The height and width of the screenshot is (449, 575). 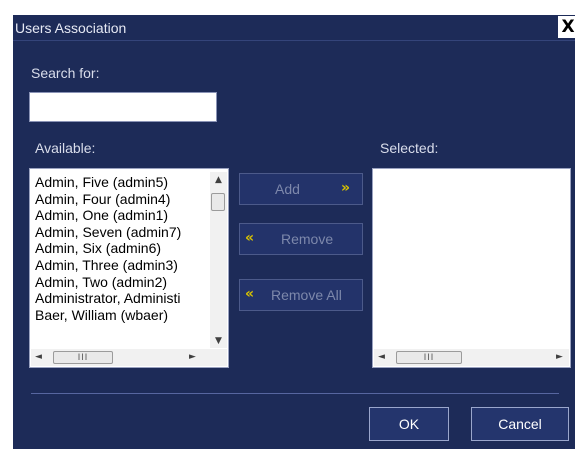 What do you see at coordinates (218, 341) in the screenshot?
I see `scroll-down-icon: ▼` at bounding box center [218, 341].